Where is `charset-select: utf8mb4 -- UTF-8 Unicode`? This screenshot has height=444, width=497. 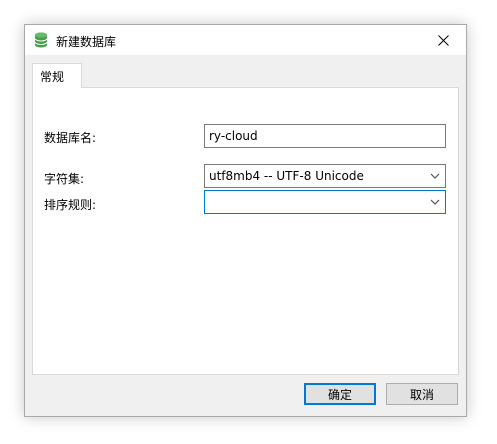 charset-select: utf8mb4 -- UTF-8 Unicode is located at coordinates (325, 176).